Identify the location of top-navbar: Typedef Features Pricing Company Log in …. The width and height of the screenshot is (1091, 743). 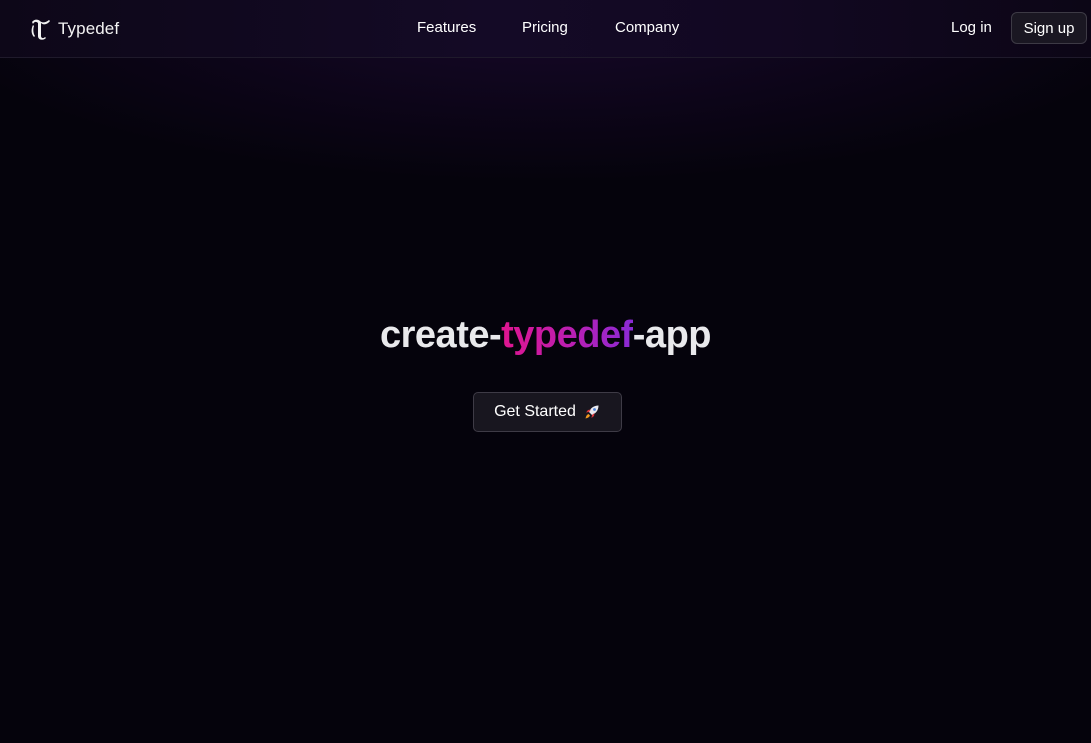
(545, 29).